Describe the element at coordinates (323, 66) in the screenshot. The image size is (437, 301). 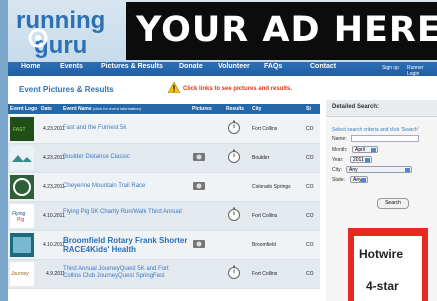
I see `nav-contact: Contact` at that location.